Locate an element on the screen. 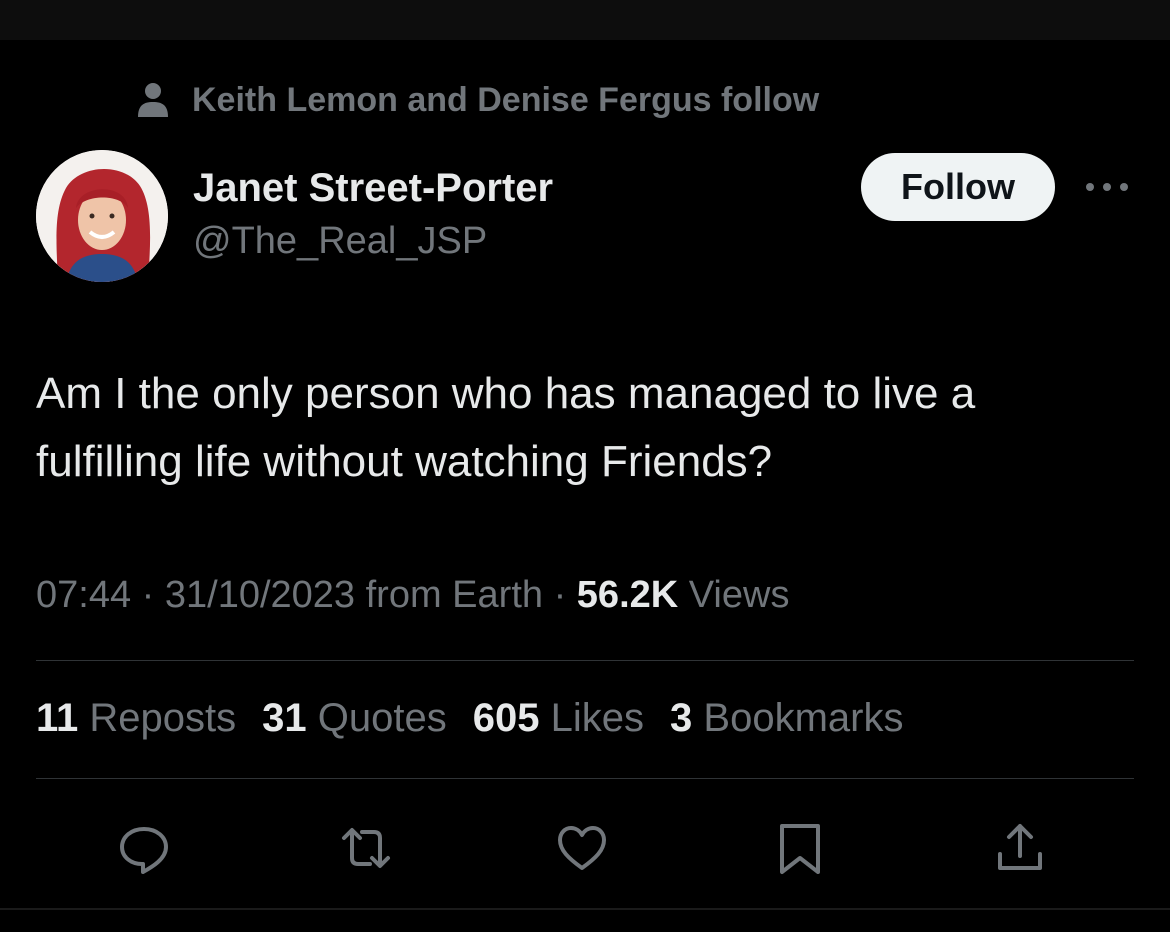  reposts-count: 11 is located at coordinates (57, 718).